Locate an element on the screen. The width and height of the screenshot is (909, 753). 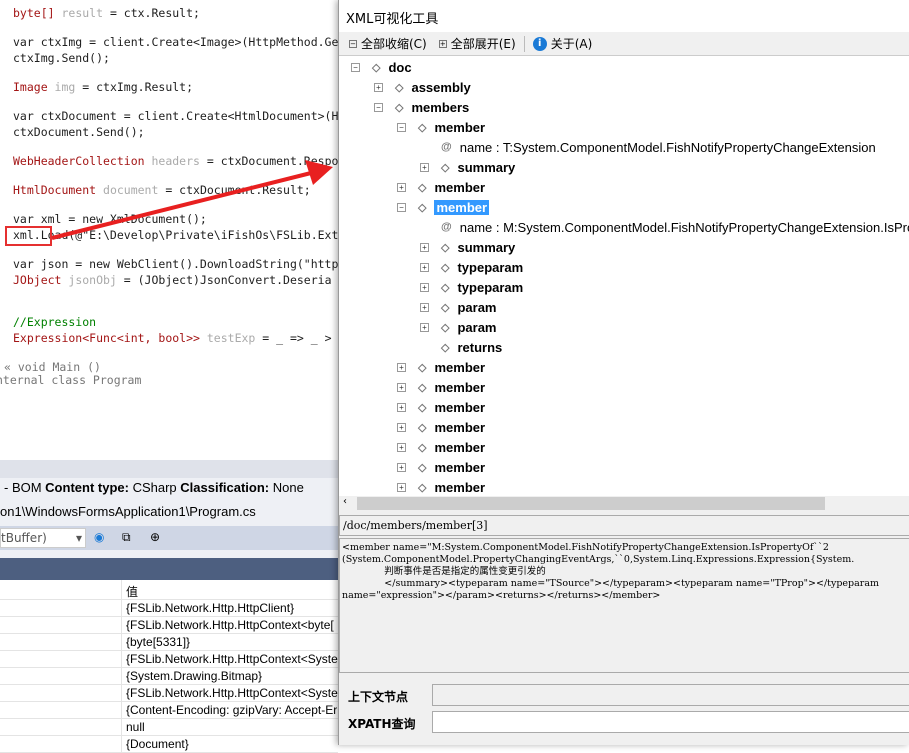
info-icon: i is located at coordinates (539, 43).